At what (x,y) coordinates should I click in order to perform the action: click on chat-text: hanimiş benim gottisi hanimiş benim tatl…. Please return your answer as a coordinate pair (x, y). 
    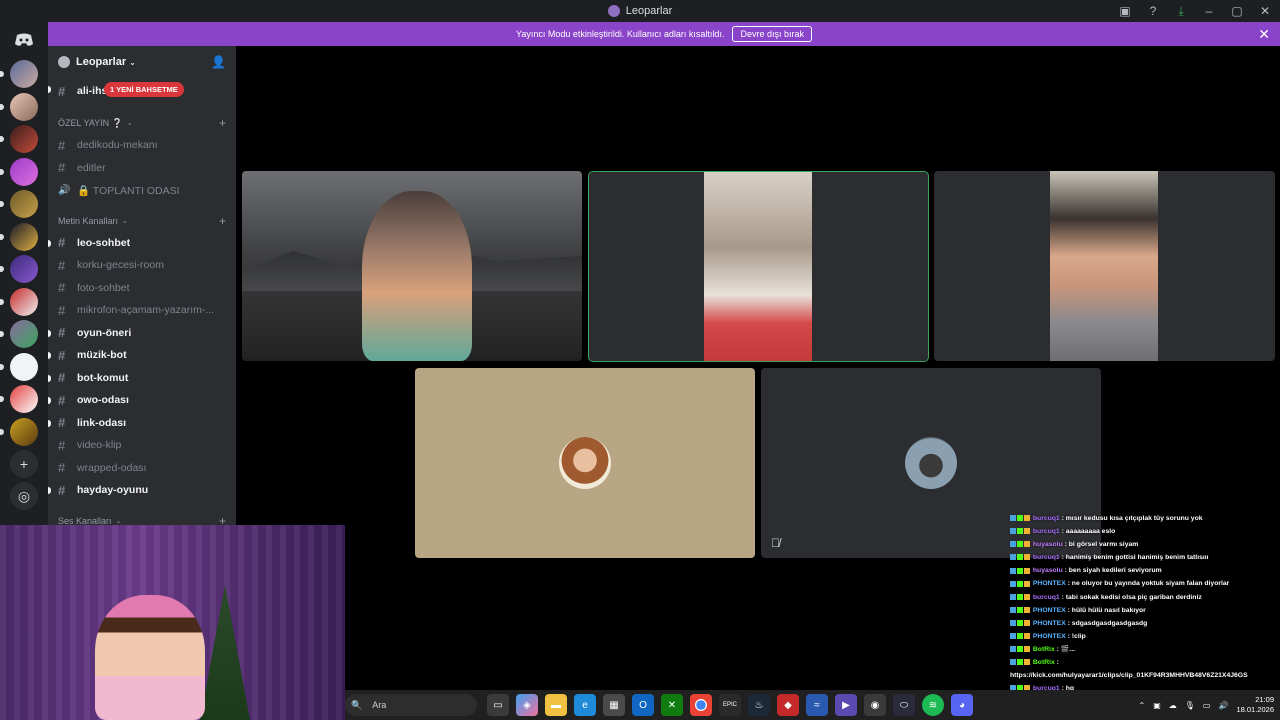
    Looking at the image, I should click on (1137, 558).